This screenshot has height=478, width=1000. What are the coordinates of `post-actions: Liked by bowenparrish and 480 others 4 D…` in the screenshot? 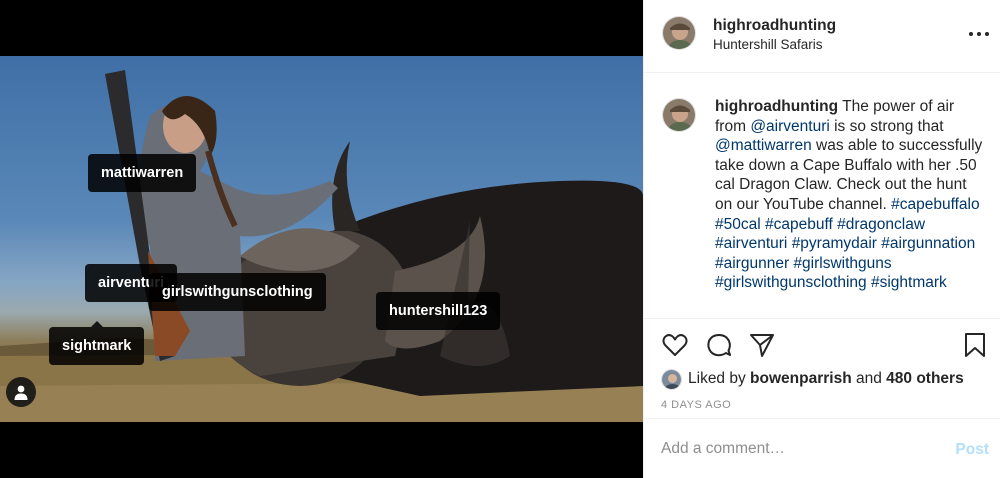 It's located at (822, 369).